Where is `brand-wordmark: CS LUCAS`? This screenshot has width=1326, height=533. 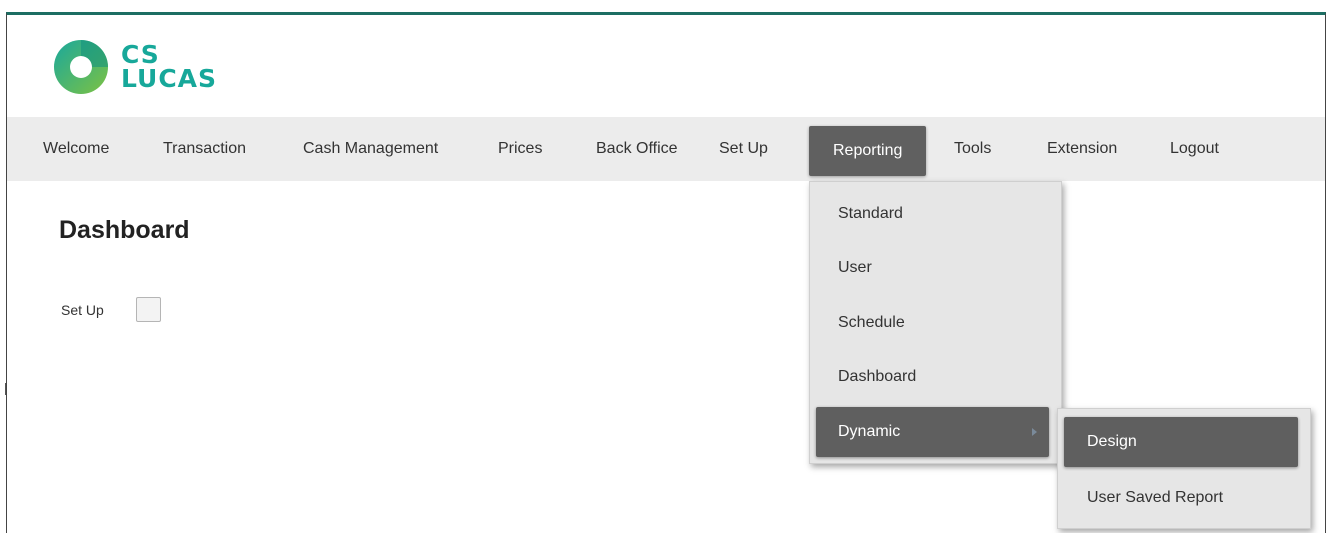
brand-wordmark: CS LUCAS is located at coordinates (169, 67).